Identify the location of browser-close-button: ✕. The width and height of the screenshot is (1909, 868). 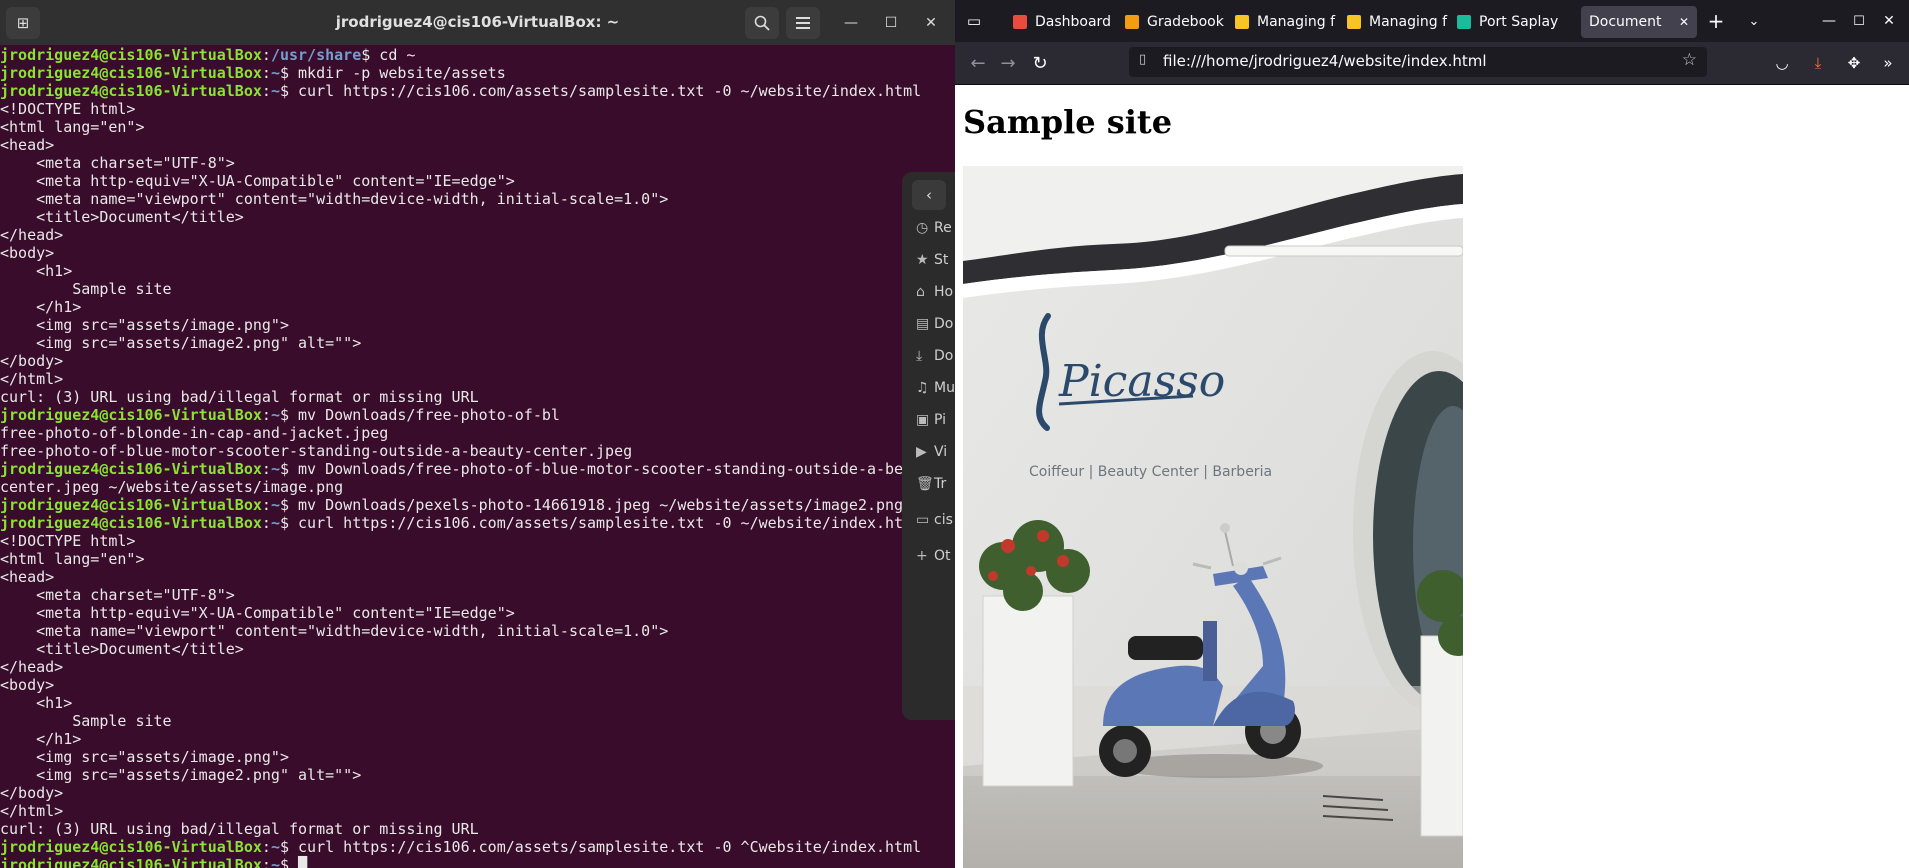
(1889, 21).